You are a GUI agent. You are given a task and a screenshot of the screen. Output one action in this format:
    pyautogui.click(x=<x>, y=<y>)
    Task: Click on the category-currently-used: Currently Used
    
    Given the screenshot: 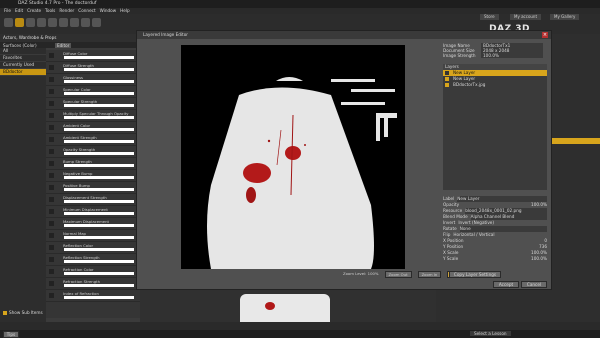 What is the action you would take?
    pyautogui.click(x=23, y=65)
    